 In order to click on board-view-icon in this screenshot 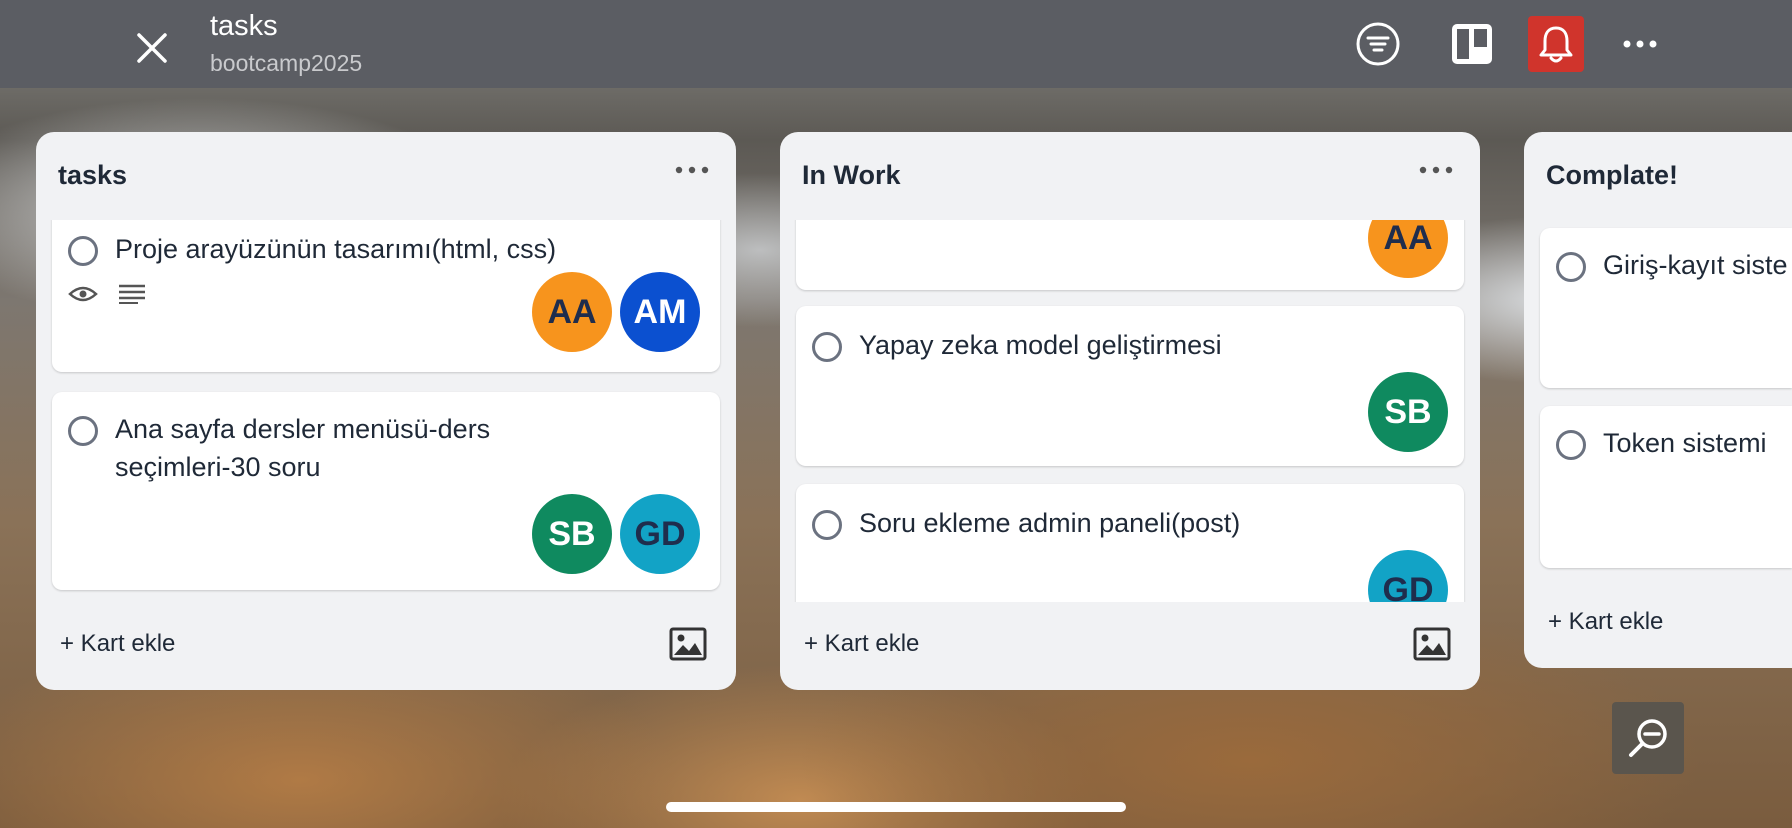, I will do `click(1472, 44)`.